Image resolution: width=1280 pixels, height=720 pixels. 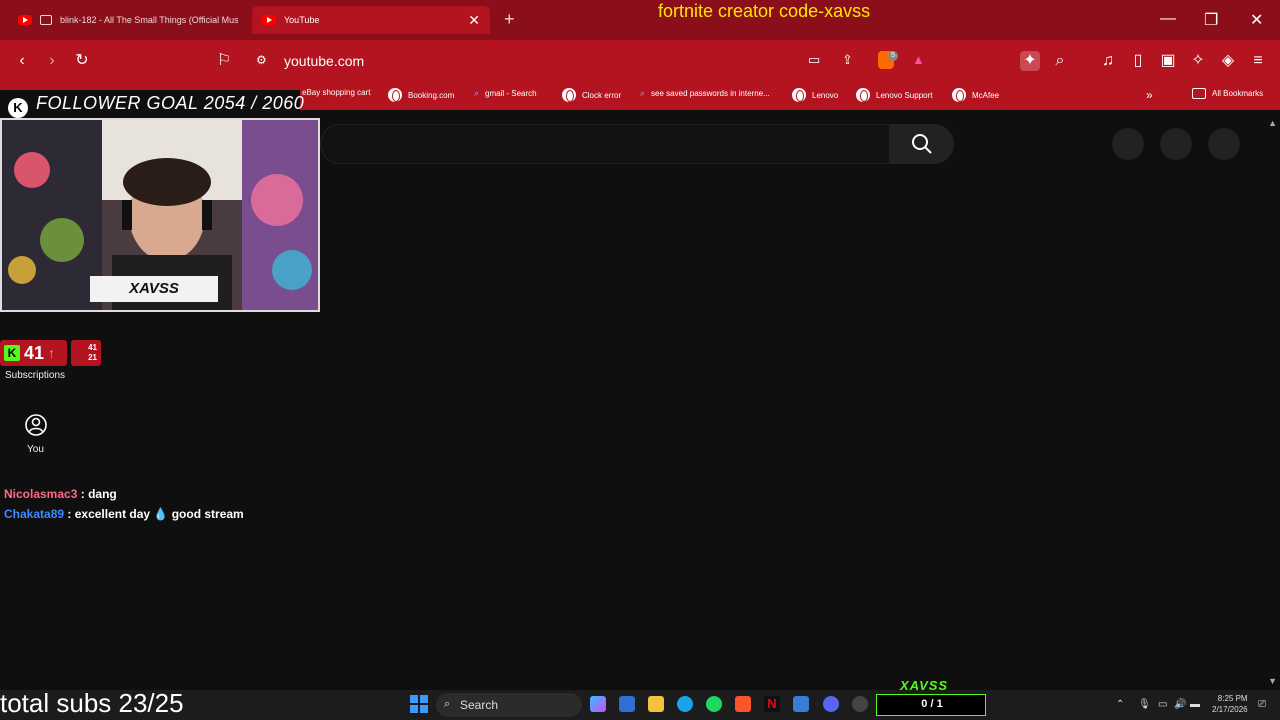 I want to click on tab-youtube: YouTube ✕, so click(x=371, y=20).